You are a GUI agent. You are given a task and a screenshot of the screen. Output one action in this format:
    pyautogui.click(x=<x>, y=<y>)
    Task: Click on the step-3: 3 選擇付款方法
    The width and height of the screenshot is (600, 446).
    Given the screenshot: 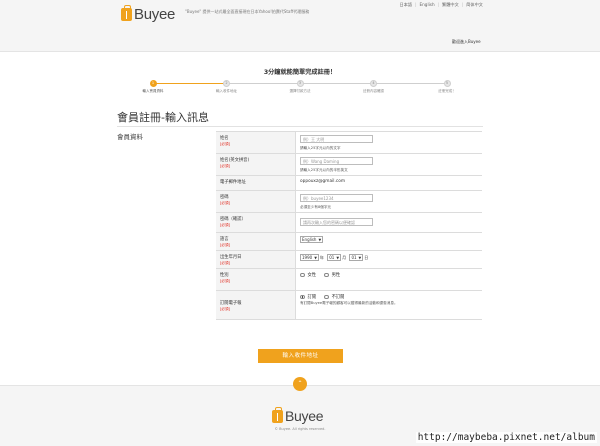 What is the action you would take?
    pyautogui.click(x=300, y=87)
    